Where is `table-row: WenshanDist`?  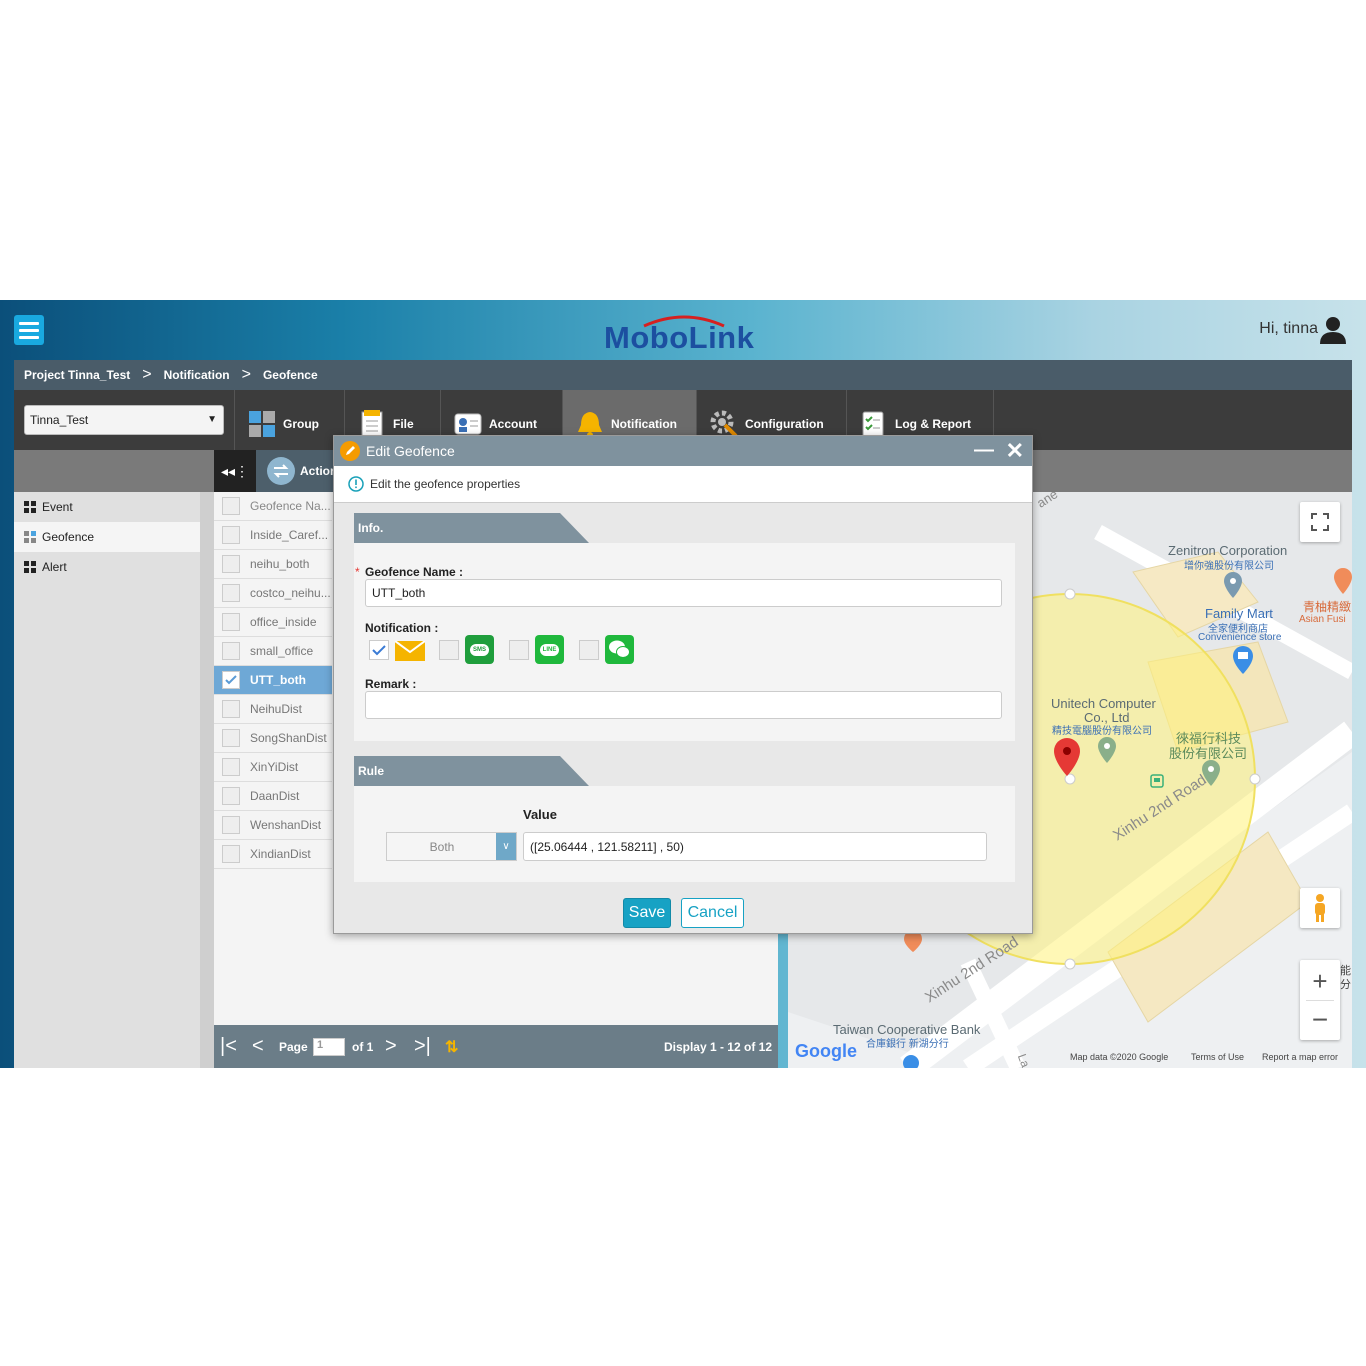 table-row: WenshanDist is located at coordinates (273, 825).